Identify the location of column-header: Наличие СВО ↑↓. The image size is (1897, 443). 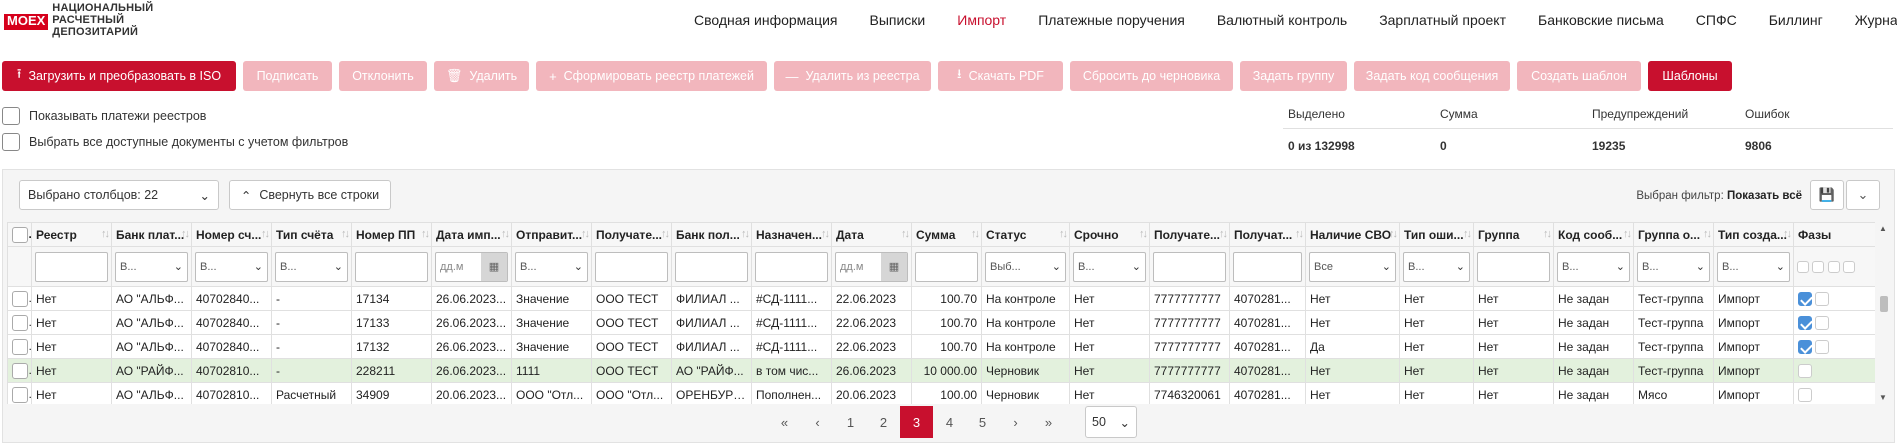
(1352, 234).